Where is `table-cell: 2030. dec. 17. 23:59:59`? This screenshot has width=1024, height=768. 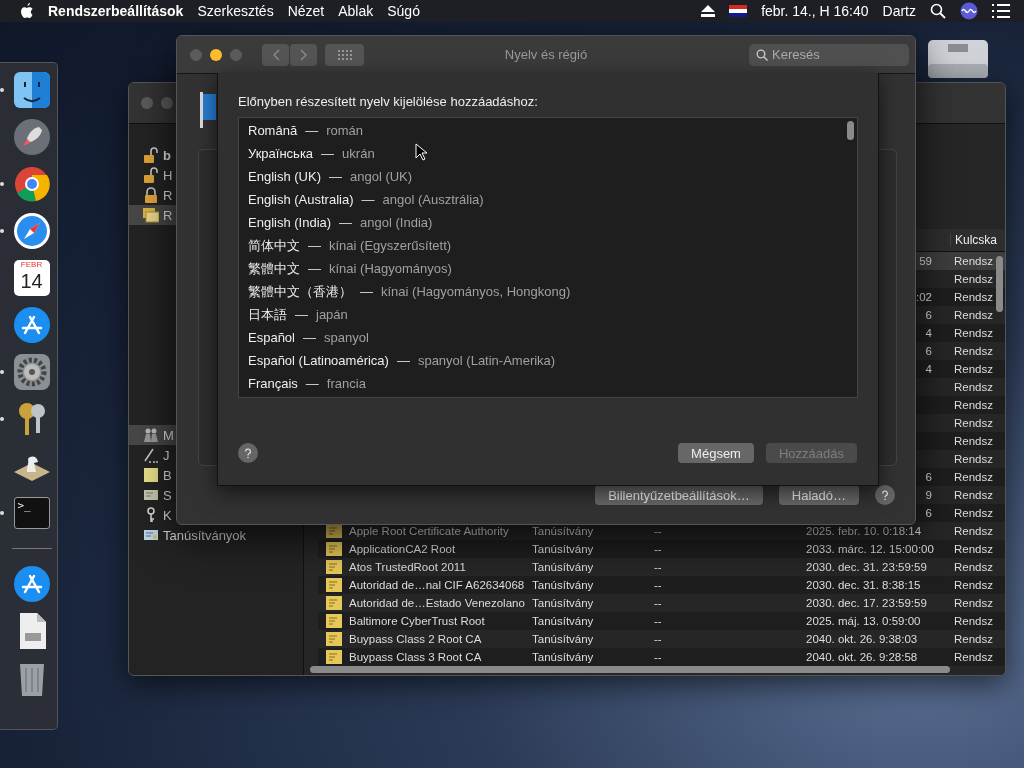
table-cell: 2030. dec. 17. 23:59:59 is located at coordinates (866, 603).